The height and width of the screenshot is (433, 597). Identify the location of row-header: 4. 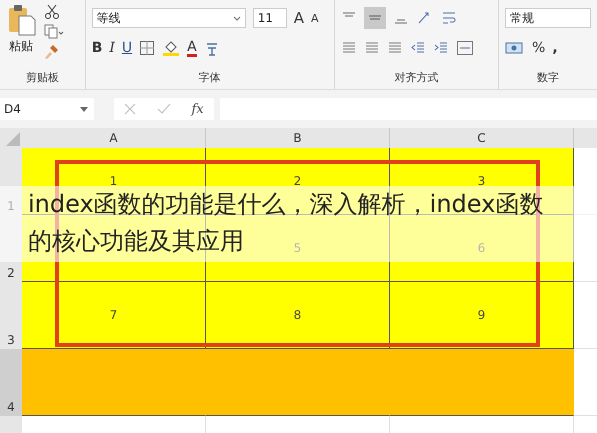
(11, 382).